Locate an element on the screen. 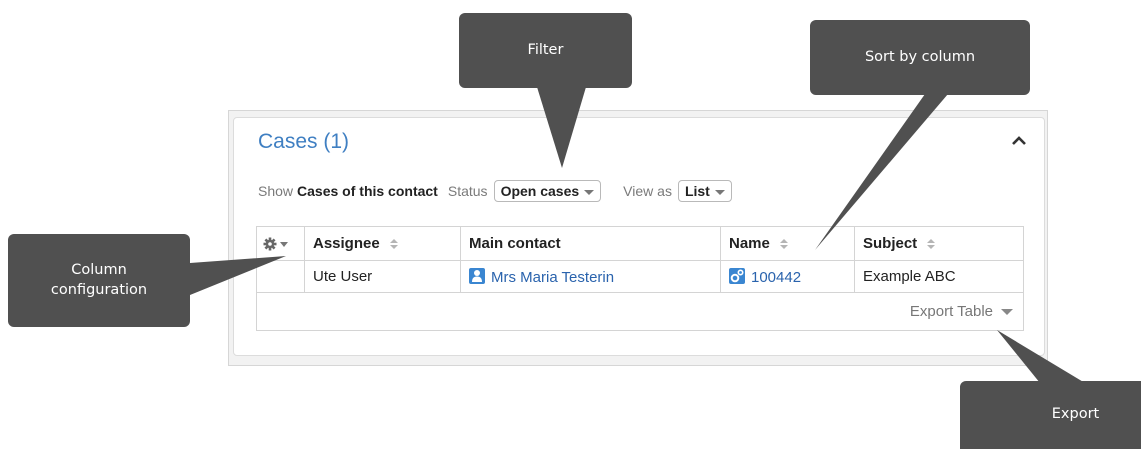 This screenshot has height=449, width=1141. show-label: Show is located at coordinates (276, 191).